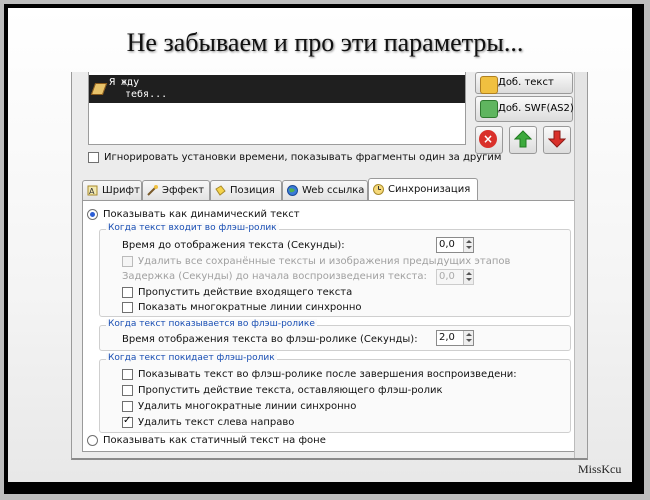 The width and height of the screenshot is (650, 500). I want to click on group-shown-title: Когда текст показывается во флэш-ролике, so click(211, 324).